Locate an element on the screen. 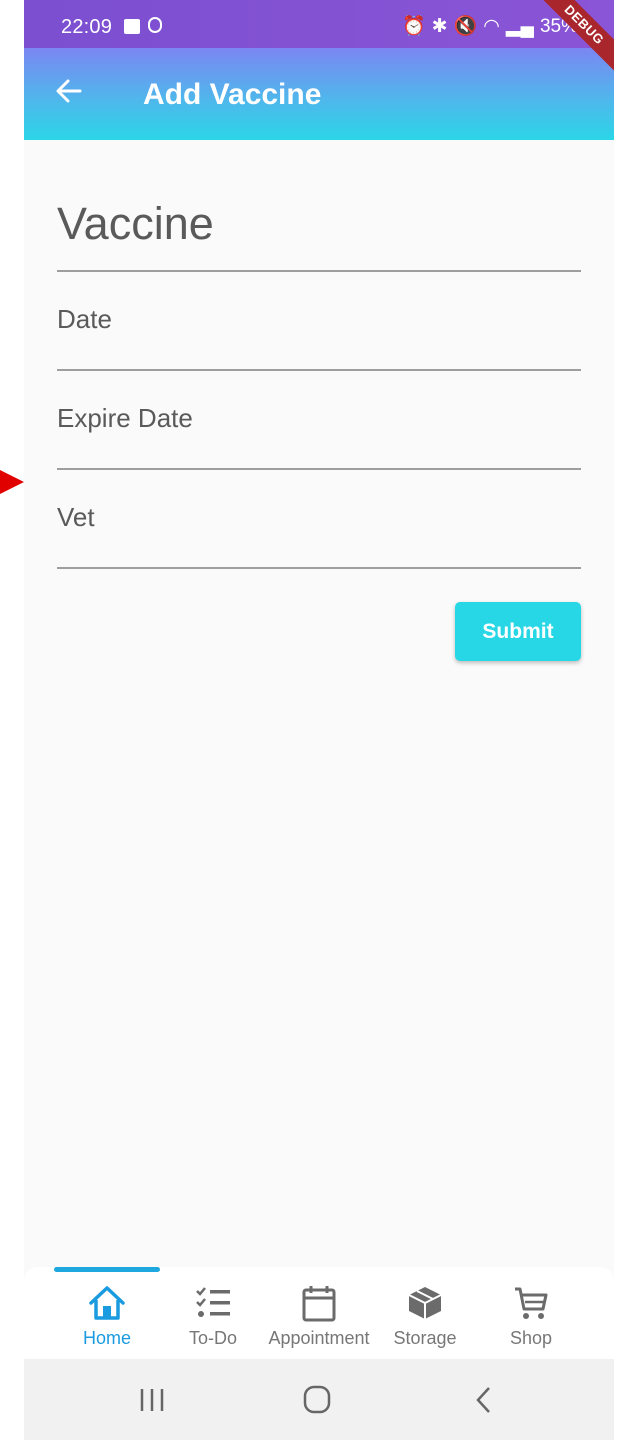 The height and width of the screenshot is (1440, 628). bluetooth-icon: ✱ is located at coordinates (439, 26).